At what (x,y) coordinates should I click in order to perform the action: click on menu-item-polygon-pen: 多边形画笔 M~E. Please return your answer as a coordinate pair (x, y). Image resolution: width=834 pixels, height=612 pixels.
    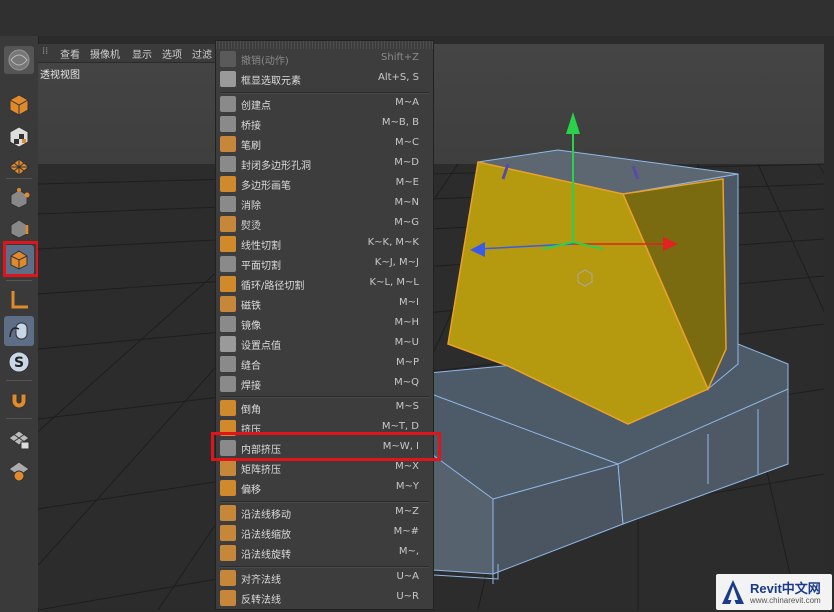
    Looking at the image, I should click on (324, 184).